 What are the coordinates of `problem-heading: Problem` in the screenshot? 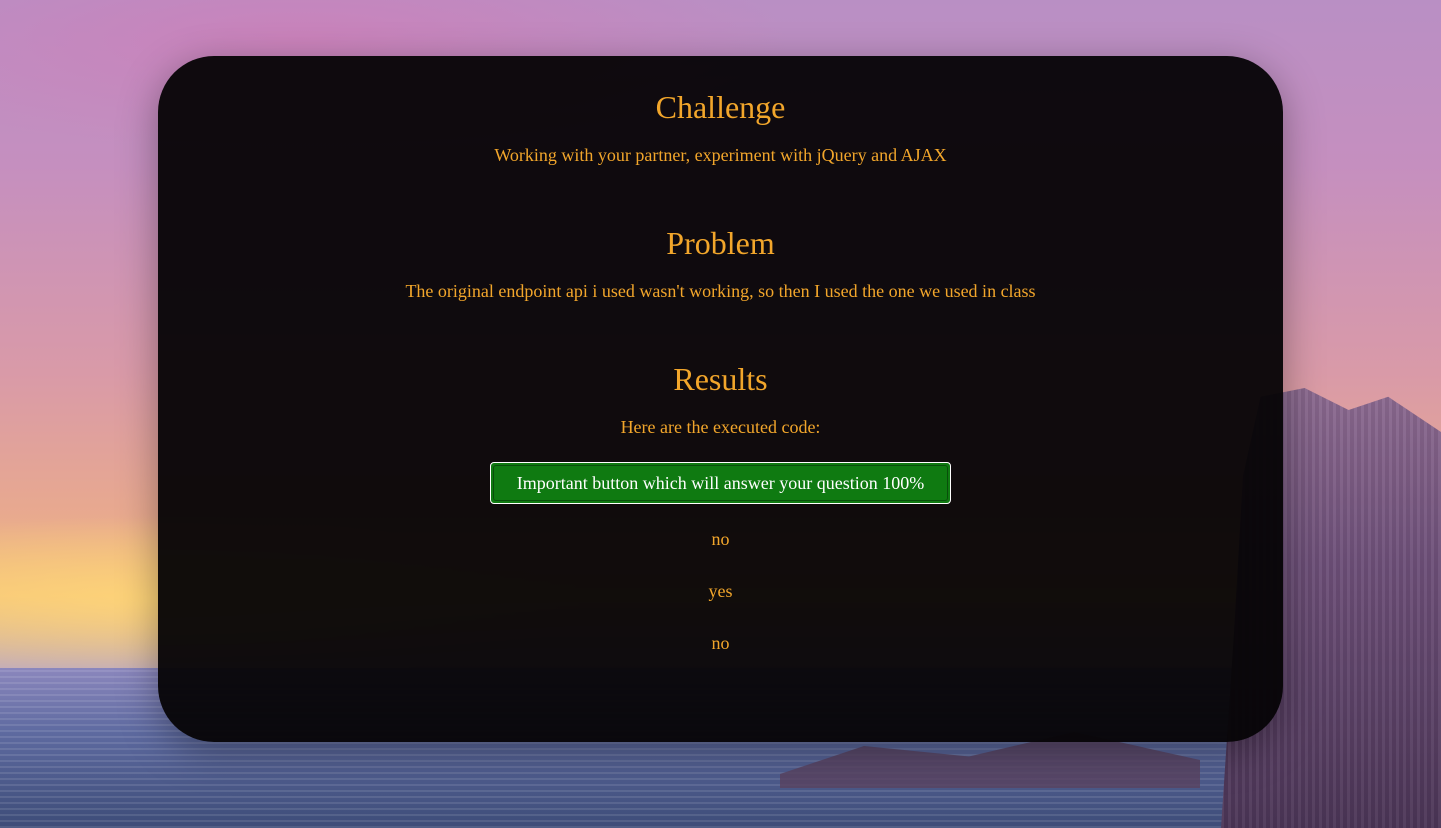 It's located at (720, 243).